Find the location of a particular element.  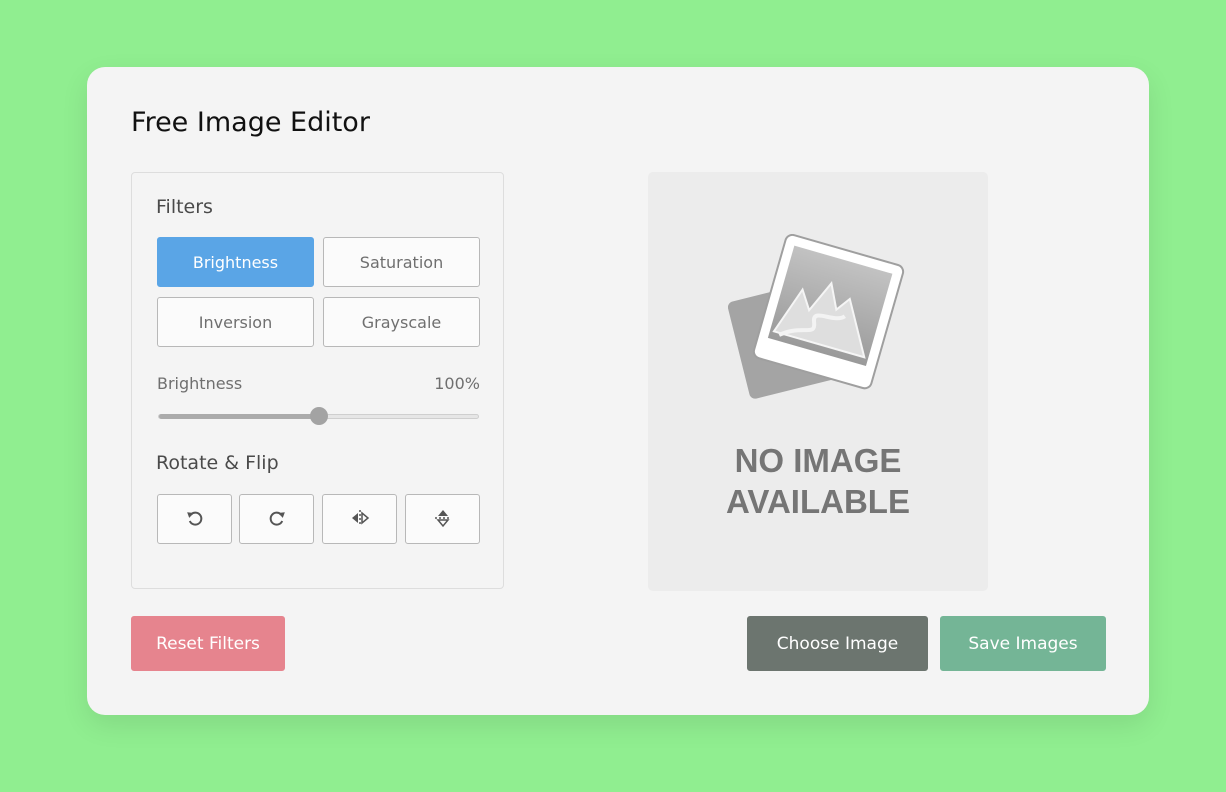

reset-filters-button: Reset Filters is located at coordinates (208, 643).